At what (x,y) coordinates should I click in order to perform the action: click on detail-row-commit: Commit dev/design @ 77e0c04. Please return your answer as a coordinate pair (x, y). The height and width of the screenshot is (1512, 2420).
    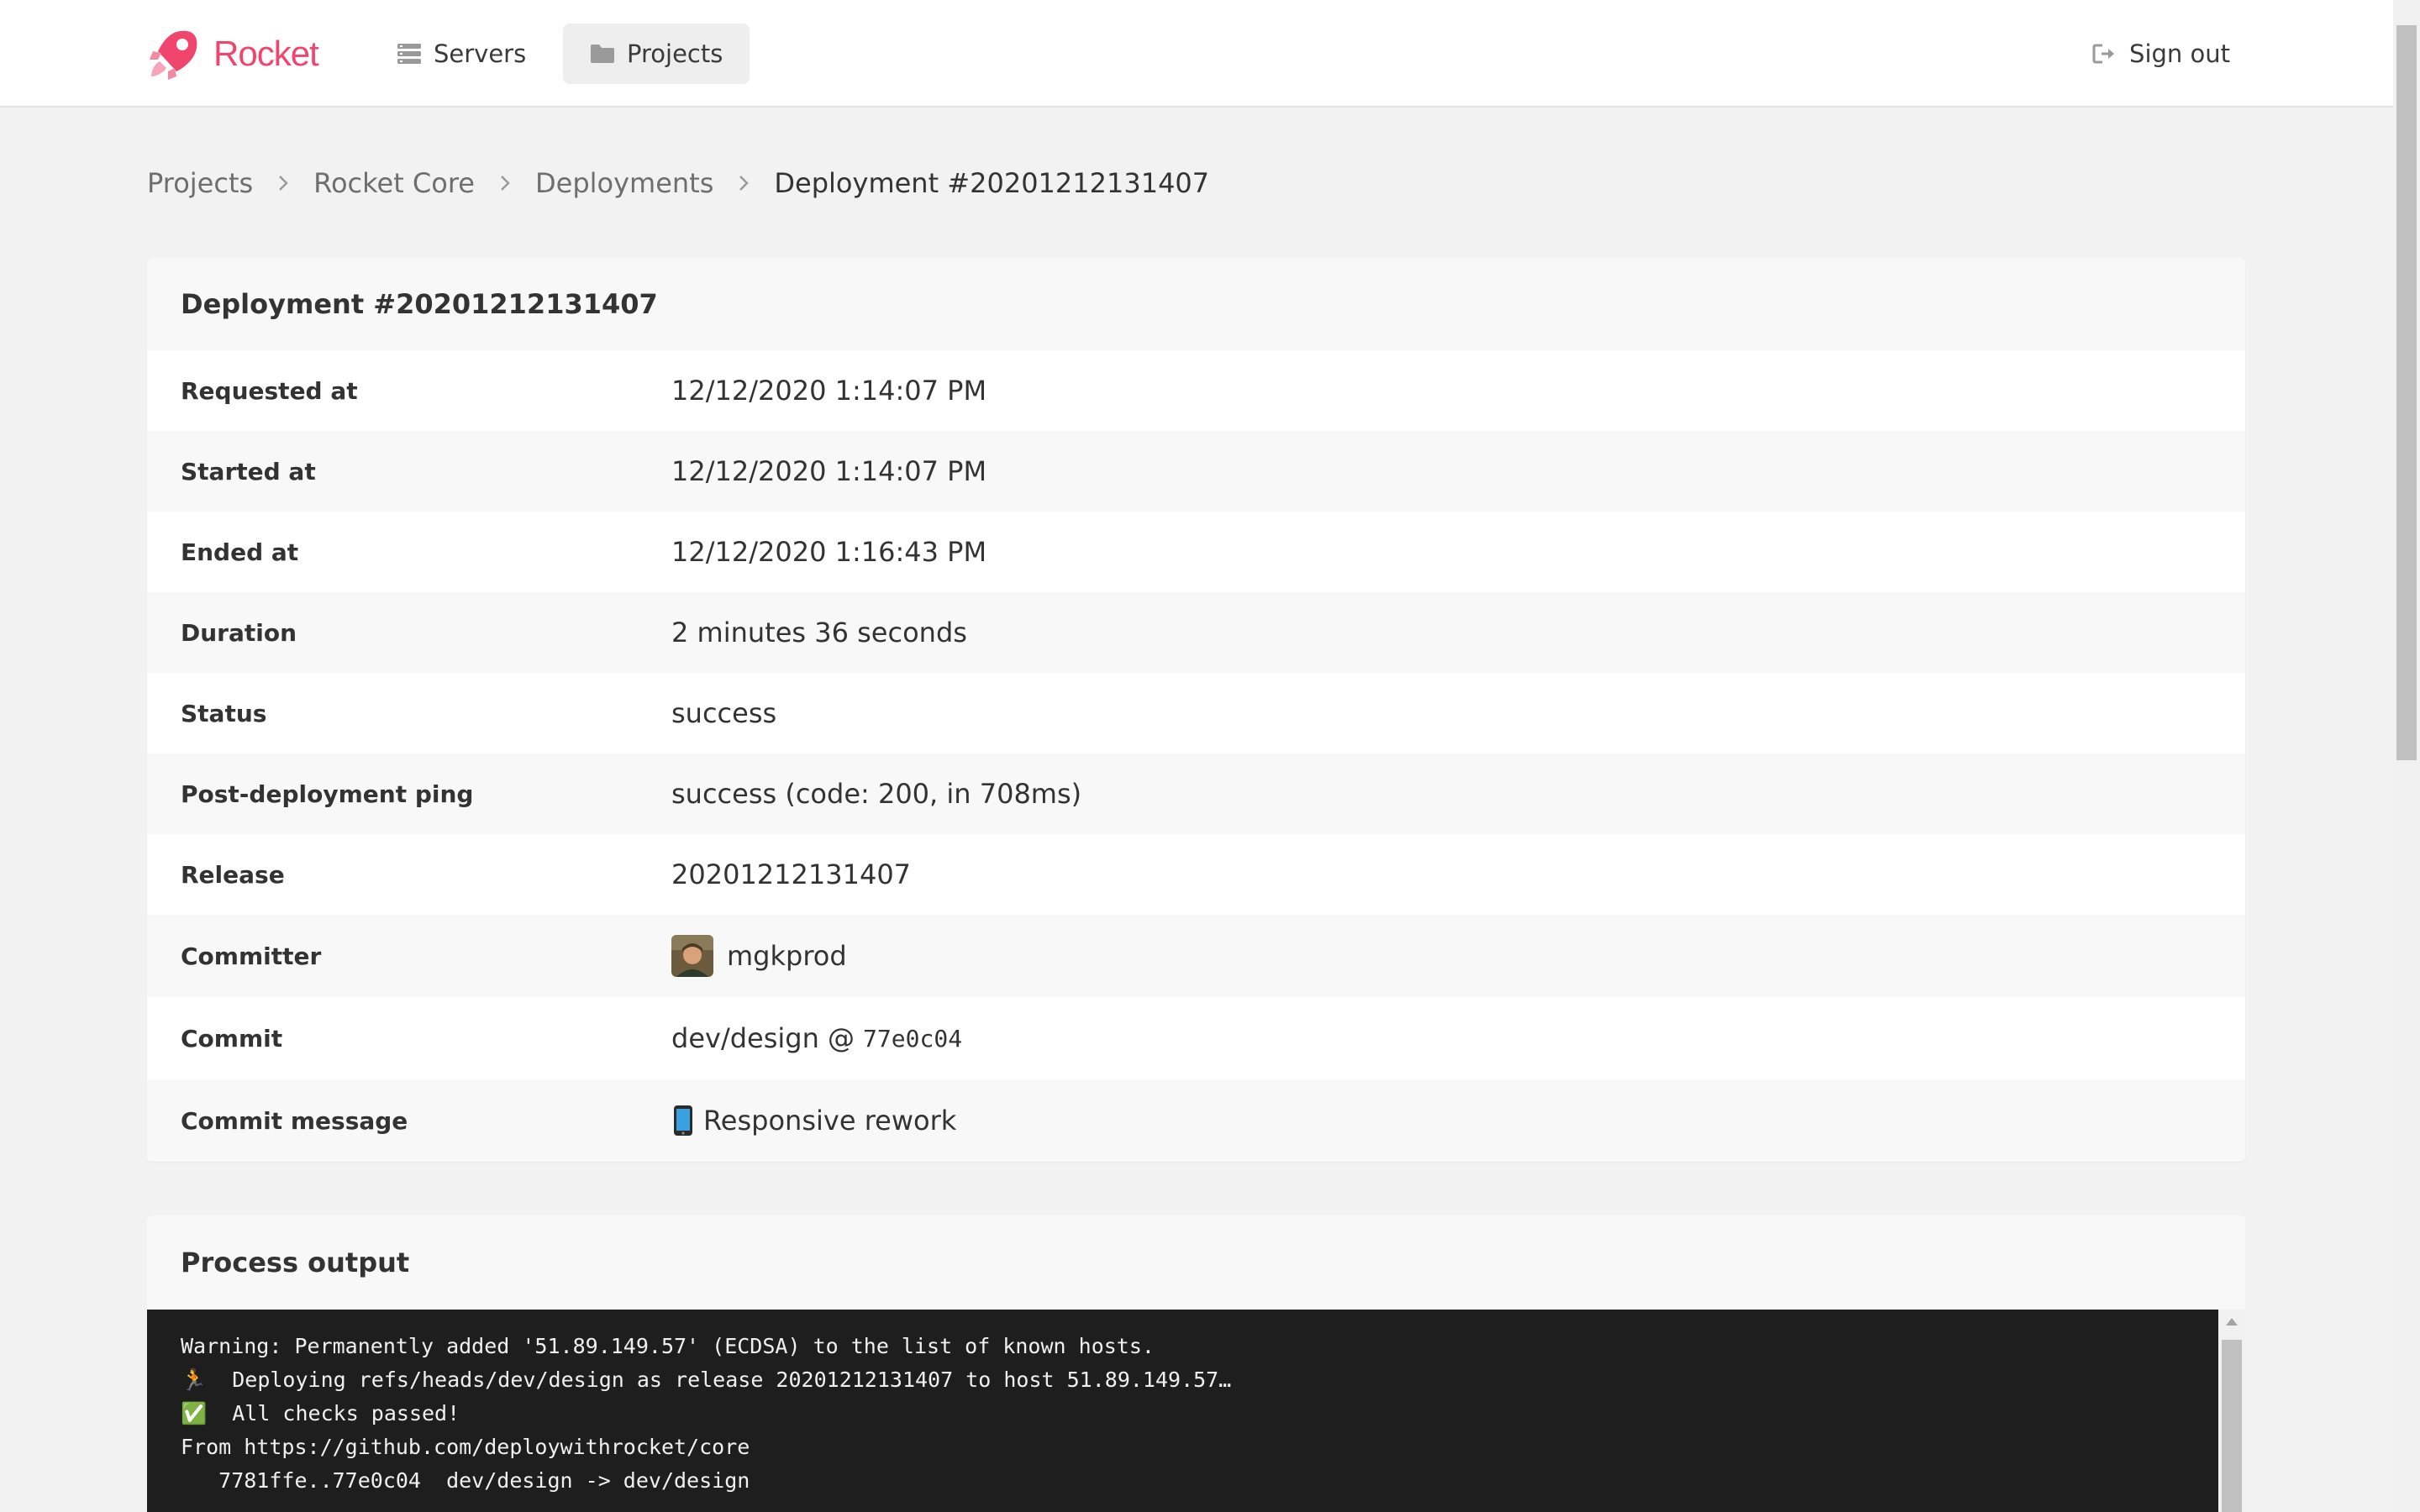
    Looking at the image, I should click on (1196, 1038).